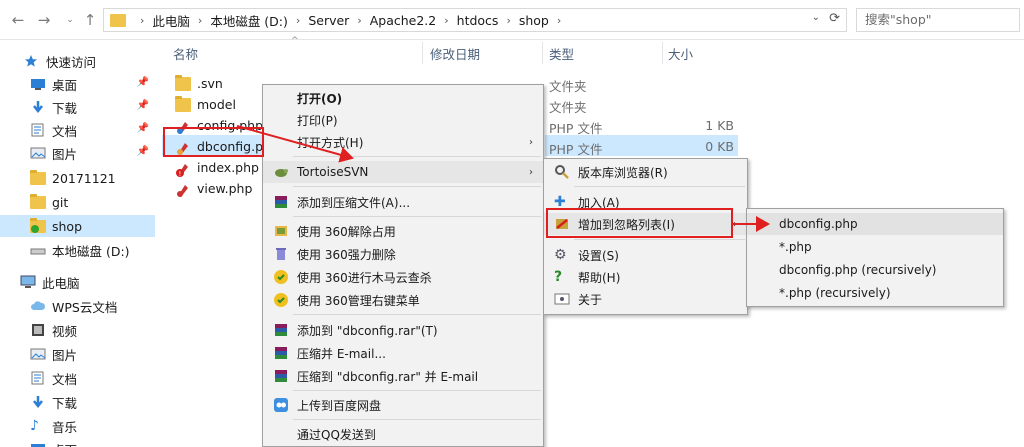  I want to click on nav-label: 下载, so click(65, 108).